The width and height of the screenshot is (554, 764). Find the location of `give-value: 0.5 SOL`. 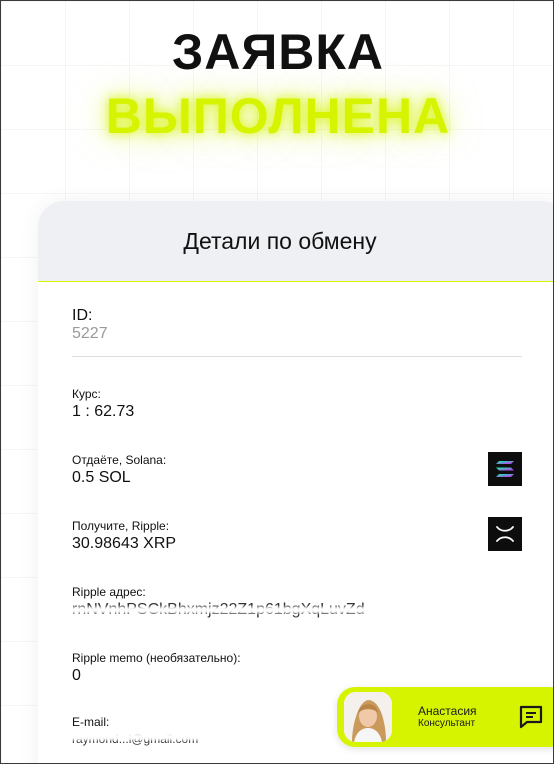

give-value: 0.5 SOL is located at coordinates (101, 477).